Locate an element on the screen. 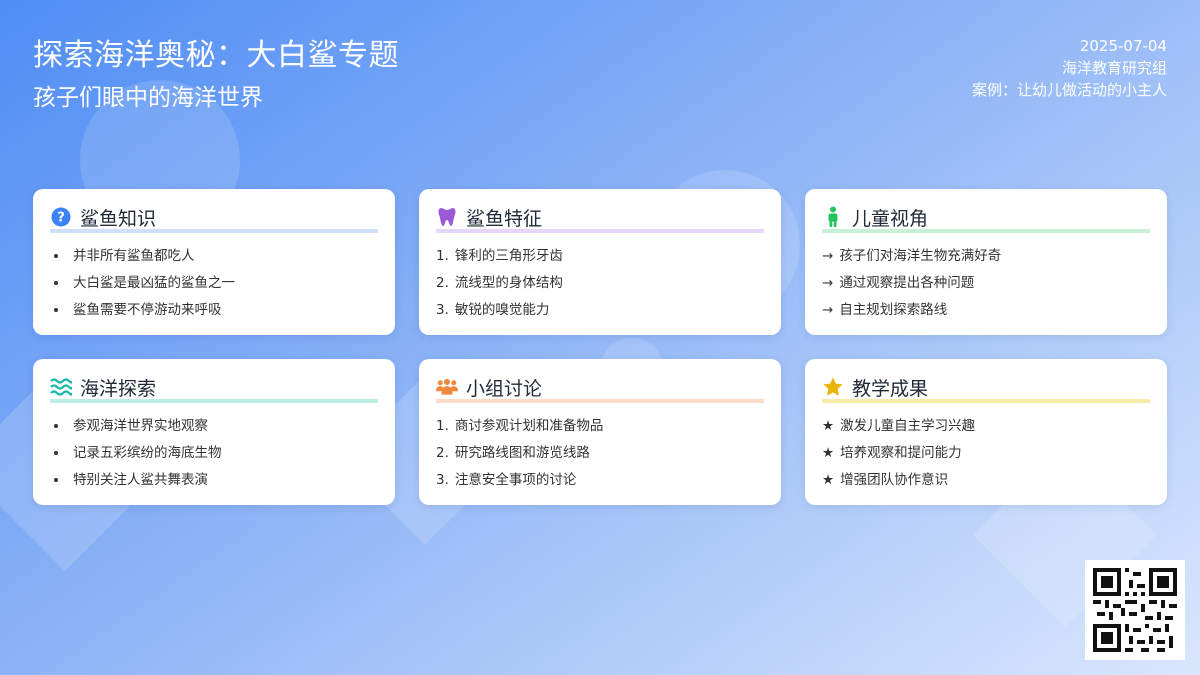 Image resolution: width=1200 pixels, height=675 pixels. list-item: 2. 流线型的身体结构 is located at coordinates (600, 283).